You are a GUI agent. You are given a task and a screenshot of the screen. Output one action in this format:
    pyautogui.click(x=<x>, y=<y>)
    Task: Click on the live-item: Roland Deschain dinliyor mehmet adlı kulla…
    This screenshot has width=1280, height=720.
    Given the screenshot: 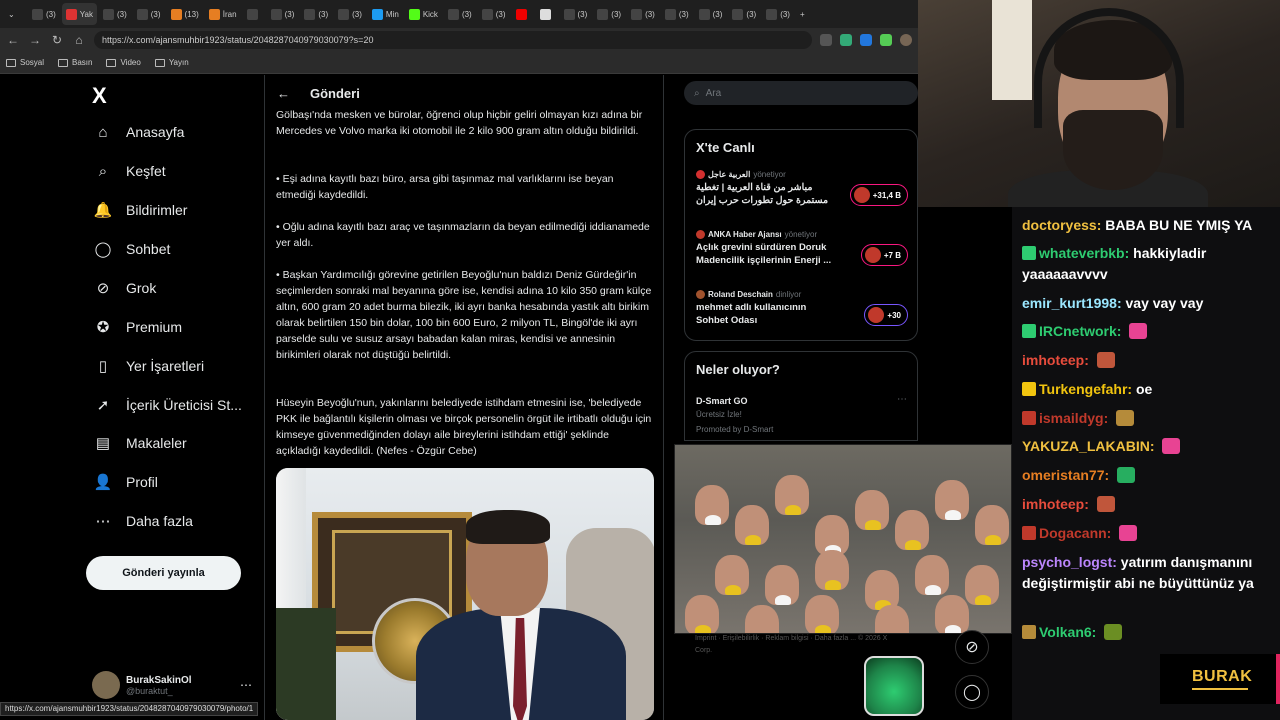 What is the action you would take?
    pyautogui.click(x=802, y=308)
    